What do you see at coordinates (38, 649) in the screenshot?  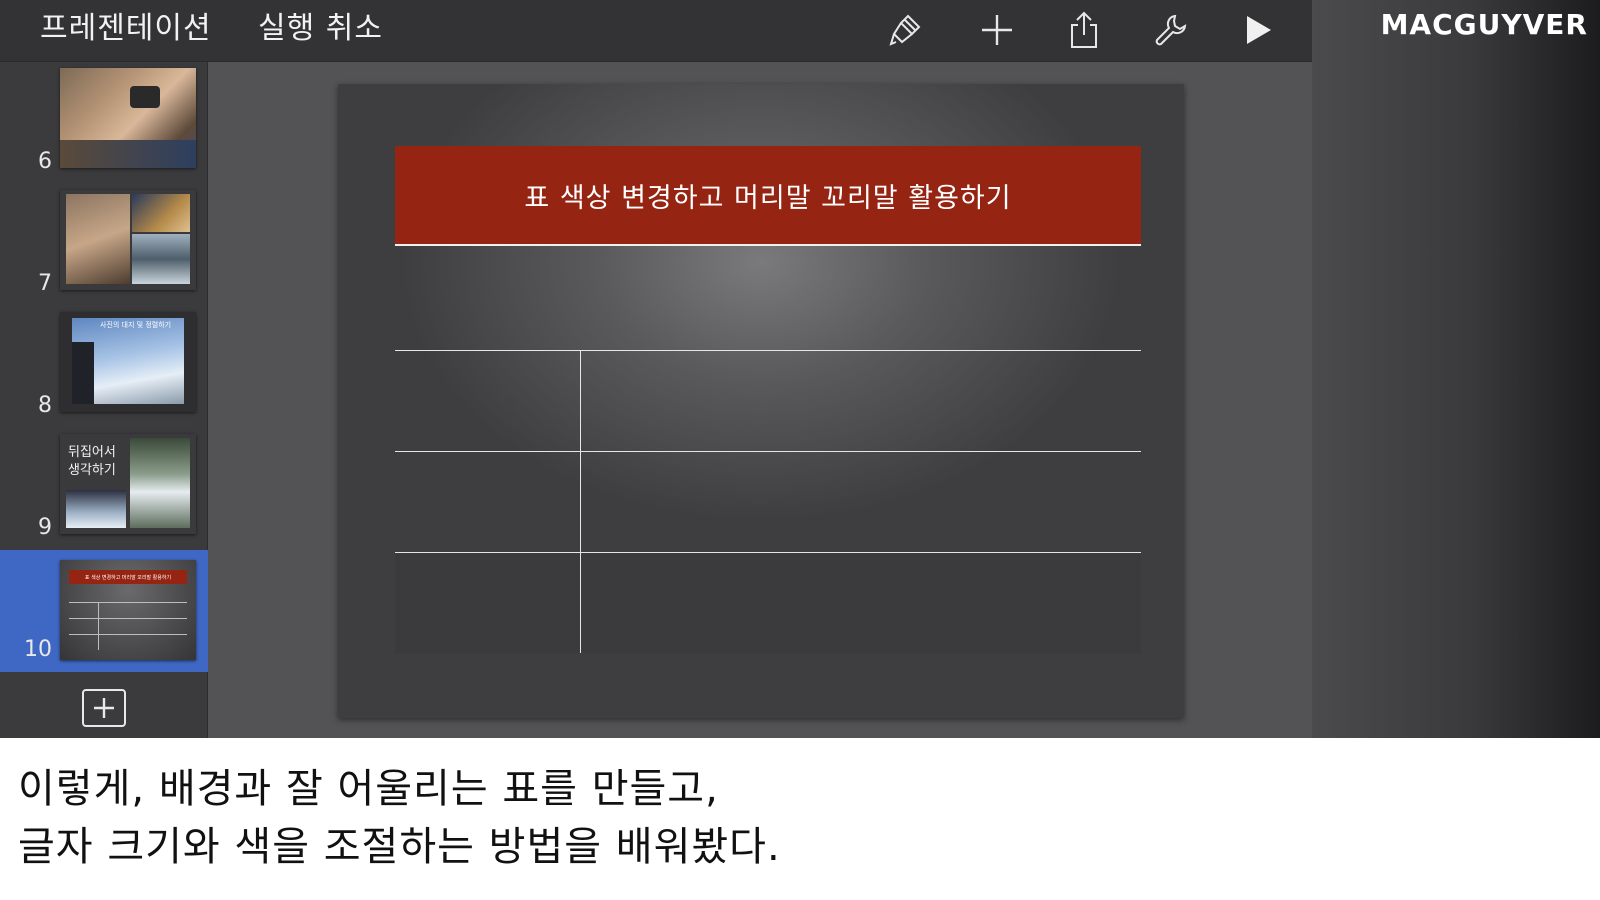 I see `slide-number: 10` at bounding box center [38, 649].